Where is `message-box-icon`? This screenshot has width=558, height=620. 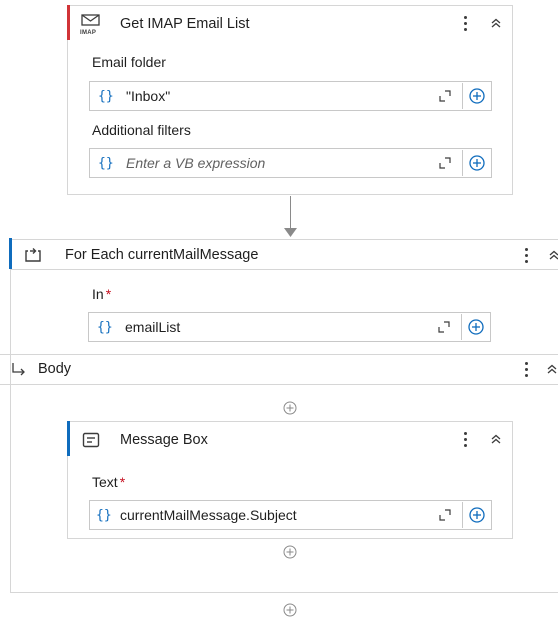 message-box-icon is located at coordinates (91, 440).